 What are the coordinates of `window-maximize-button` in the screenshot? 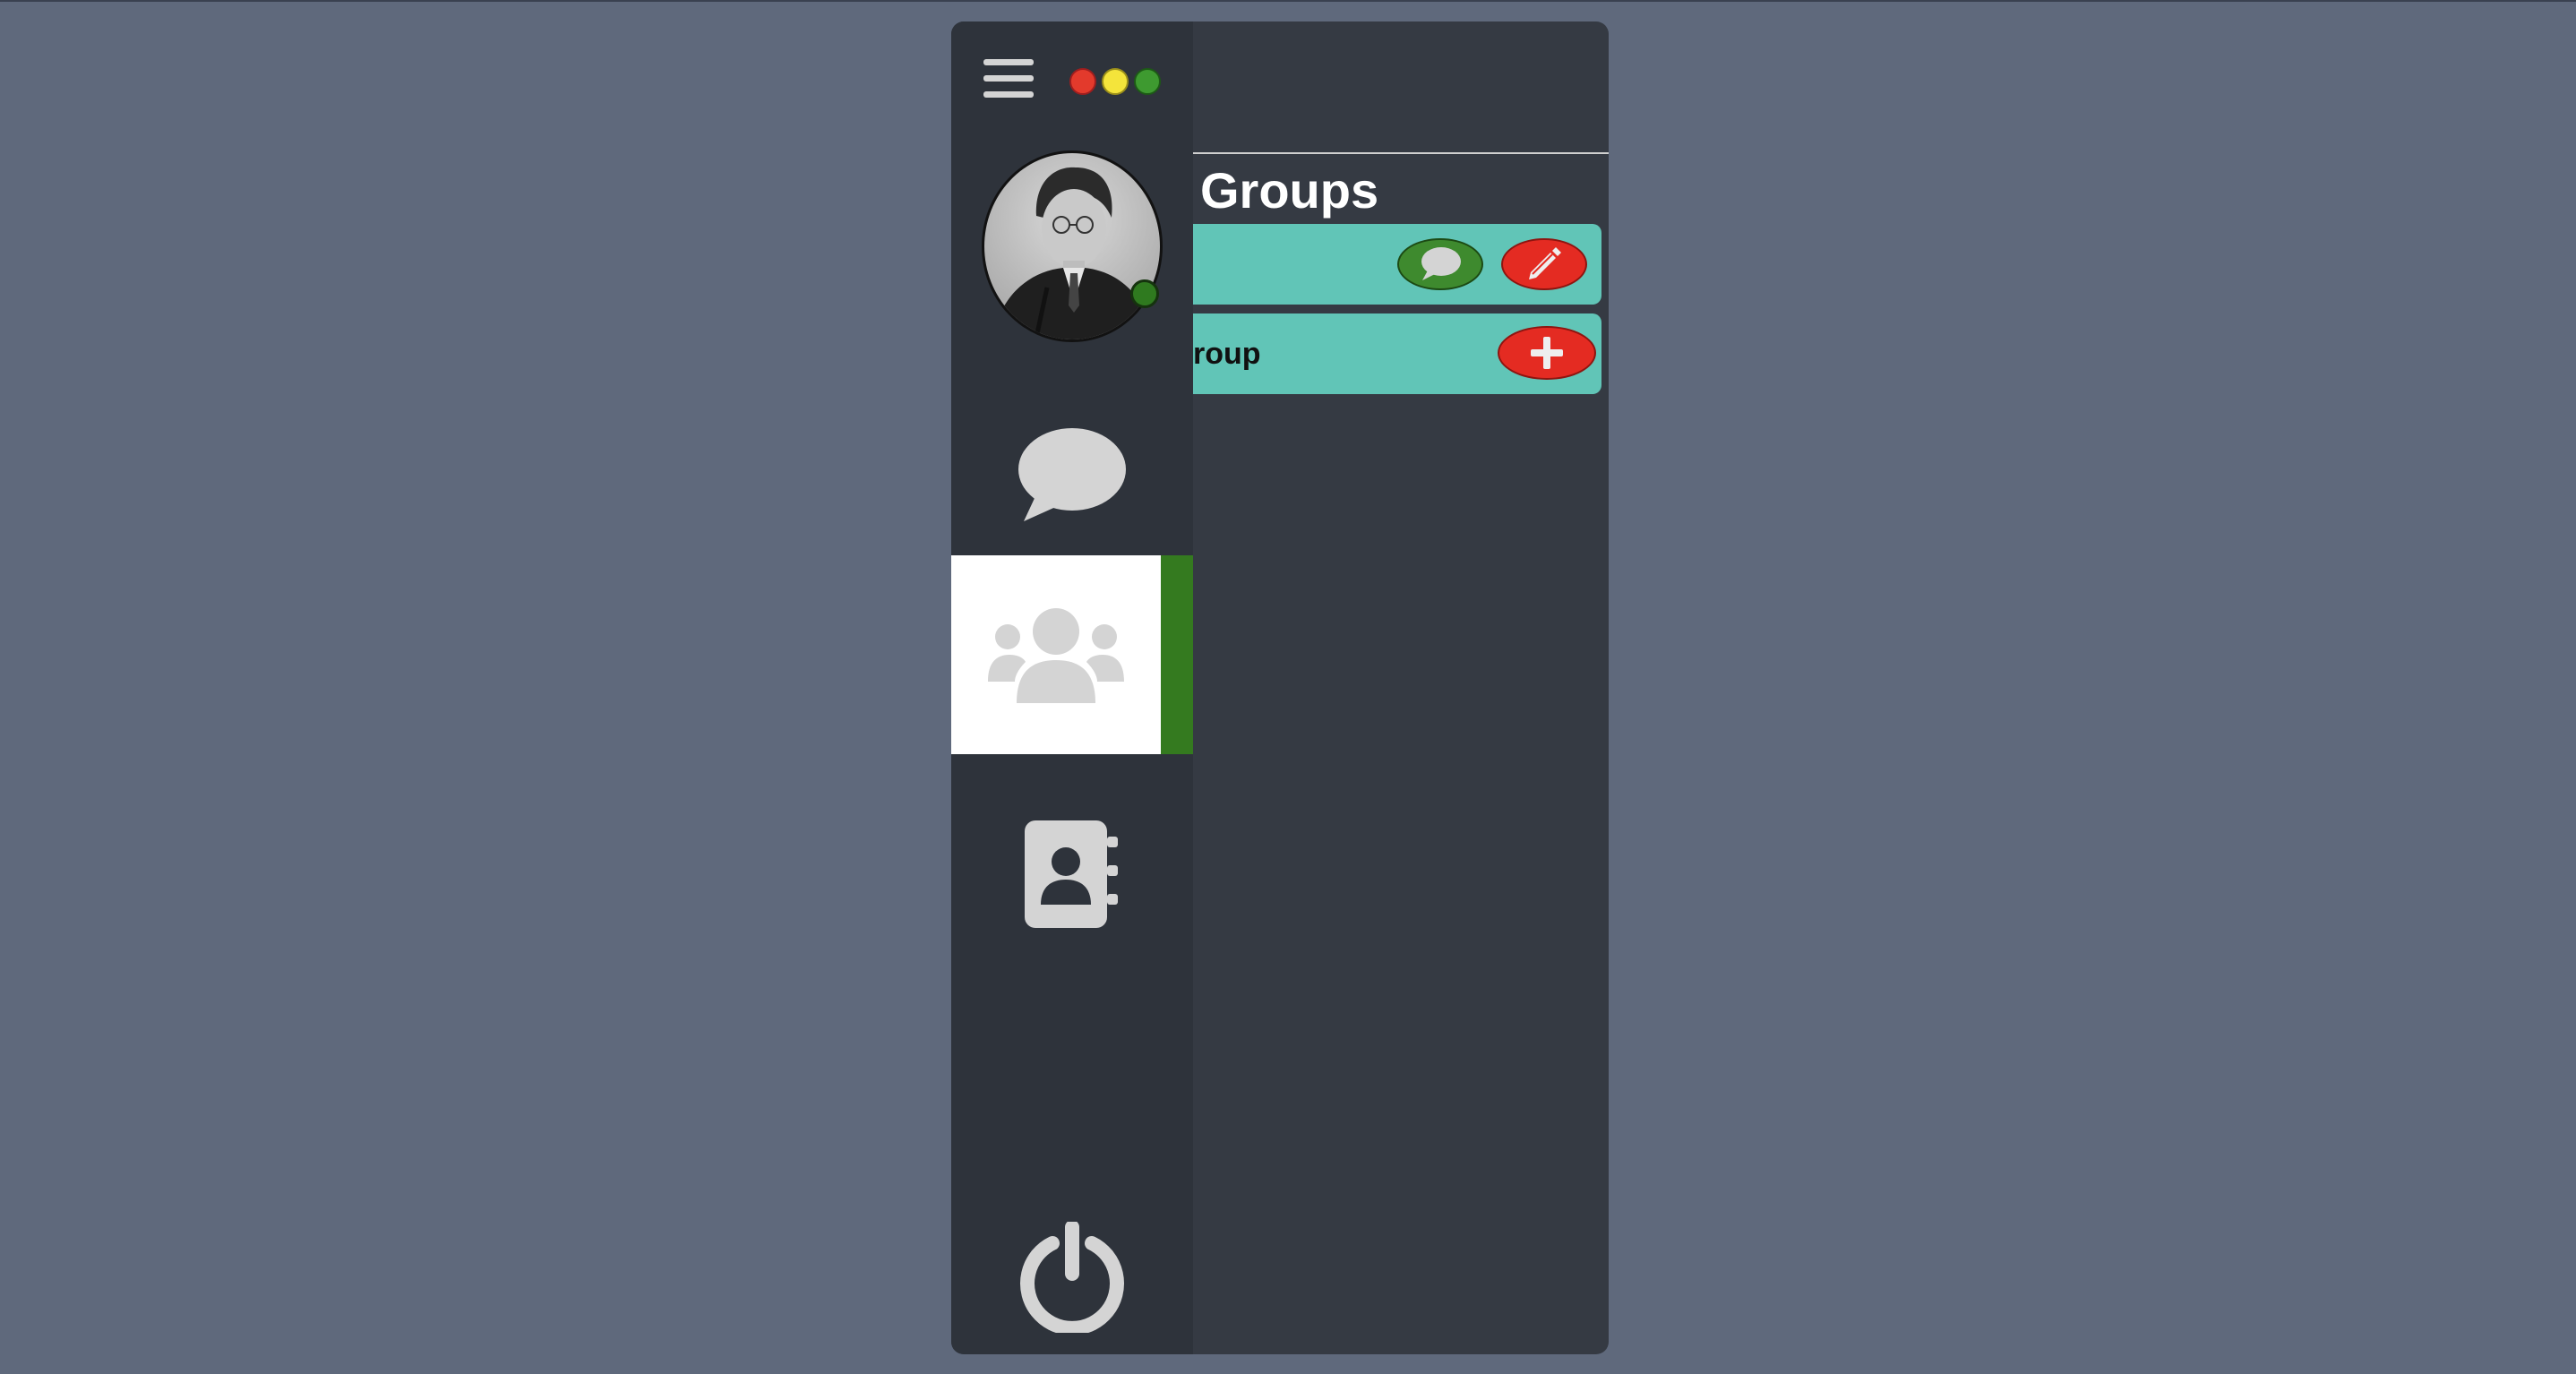 It's located at (1147, 81).